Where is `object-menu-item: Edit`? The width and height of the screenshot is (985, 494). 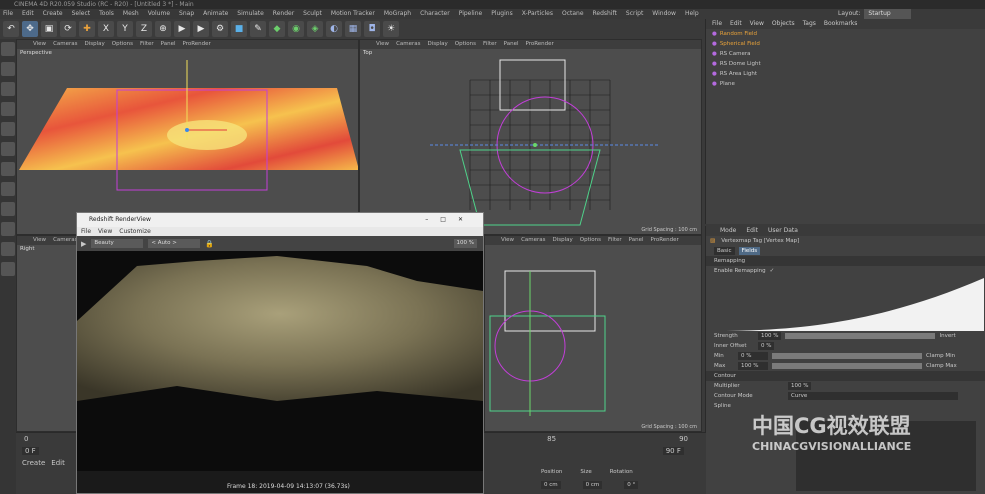 object-menu-item: Edit is located at coordinates (736, 24).